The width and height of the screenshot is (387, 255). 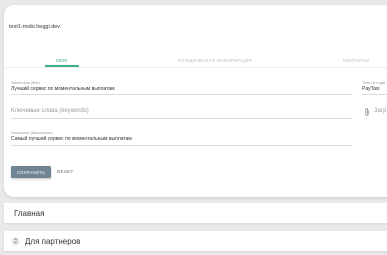 What do you see at coordinates (215, 60) in the screenshot?
I see `tab-legal-info: ЮРИДИЧЕСКАЯ ИНФОРМАЦИЯ` at bounding box center [215, 60].